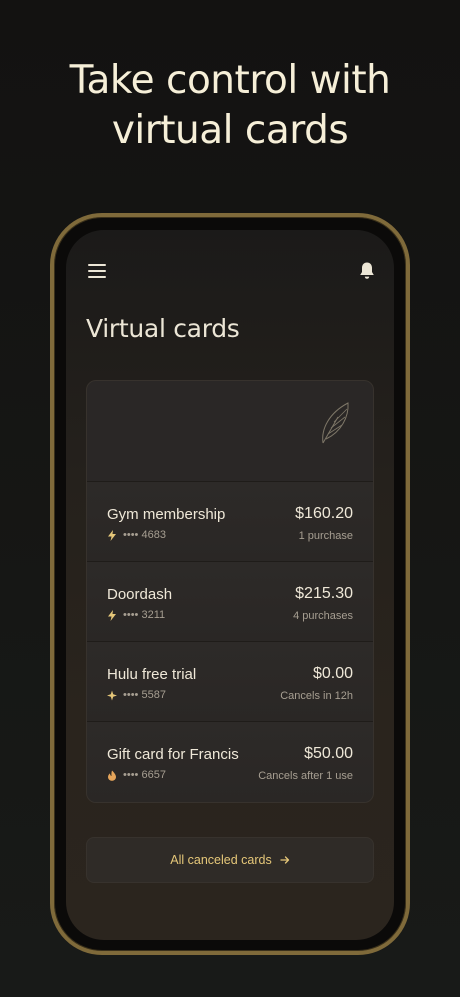 This screenshot has width=460, height=997. Describe the element at coordinates (284, 860) in the screenshot. I see `arrow-right-icon` at that location.